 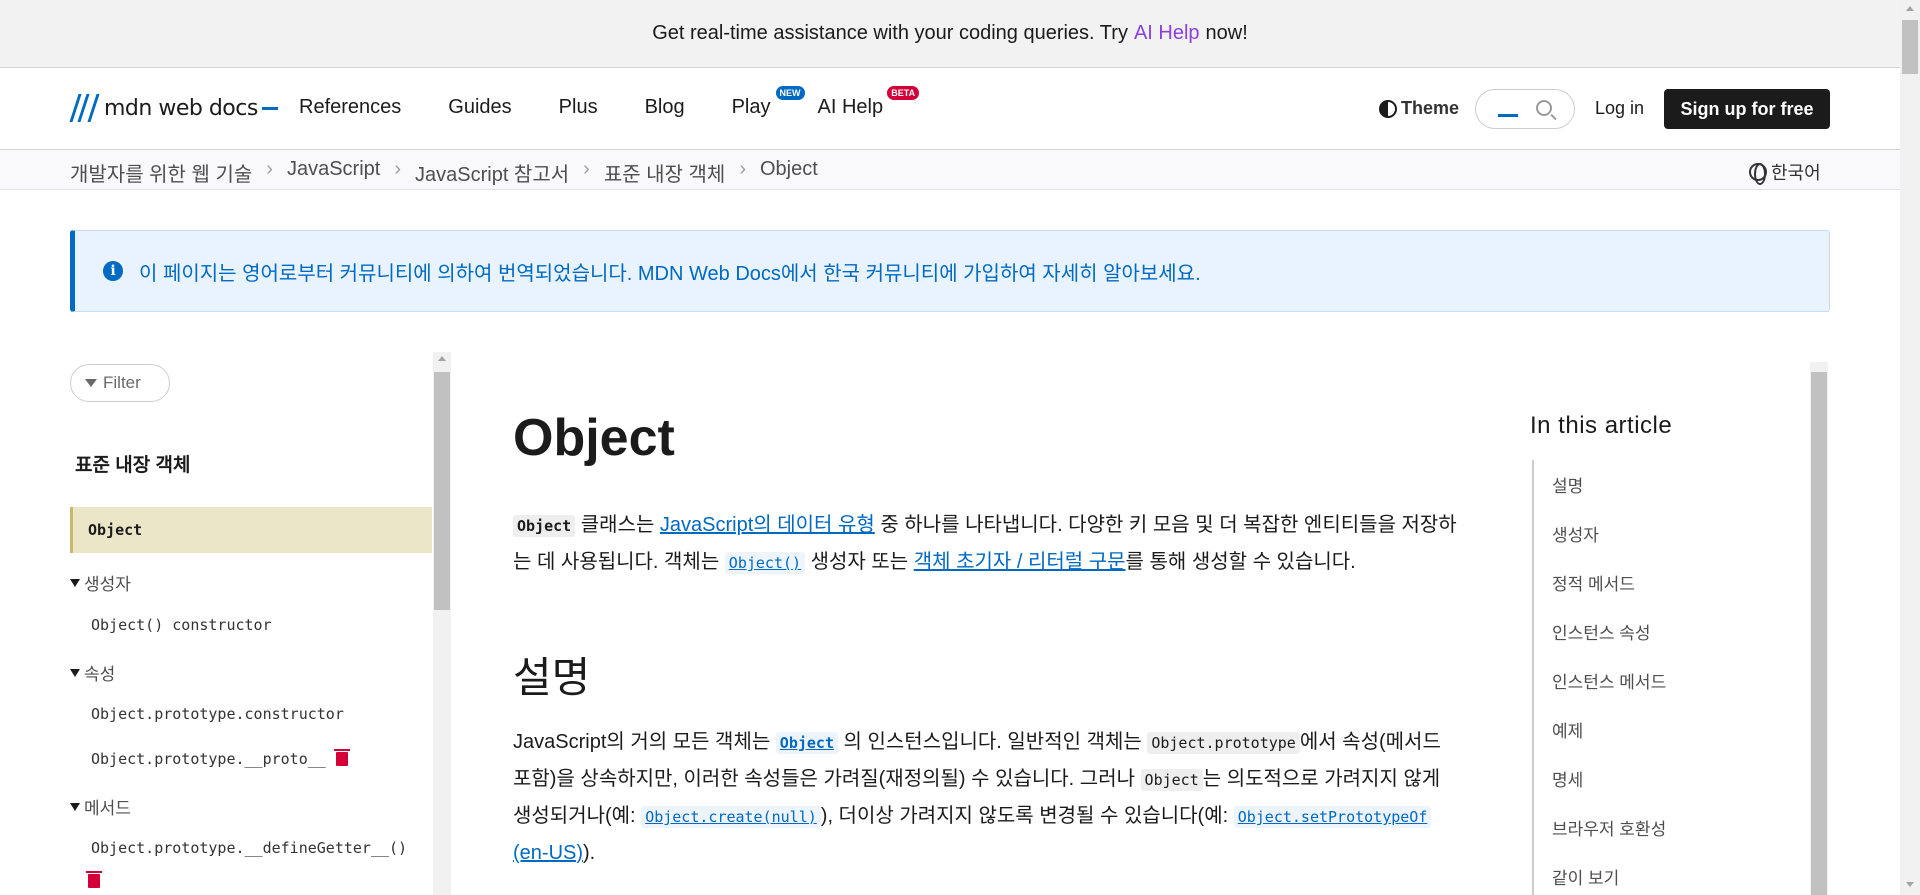 What do you see at coordinates (91, 383) in the screenshot?
I see `filter-icon` at bounding box center [91, 383].